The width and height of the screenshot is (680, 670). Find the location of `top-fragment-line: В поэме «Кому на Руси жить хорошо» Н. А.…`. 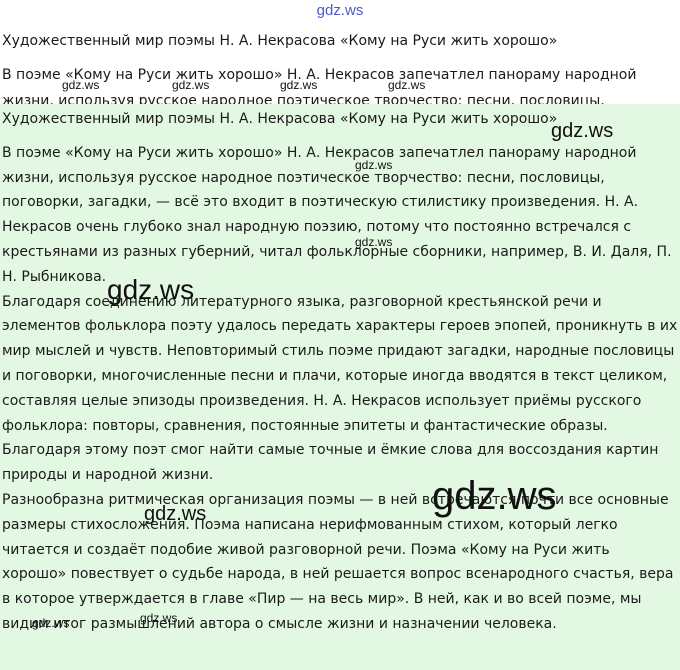

top-fragment-line: В поэме «Кому на Руси жить хорошо» Н. А.… is located at coordinates (319, 75).